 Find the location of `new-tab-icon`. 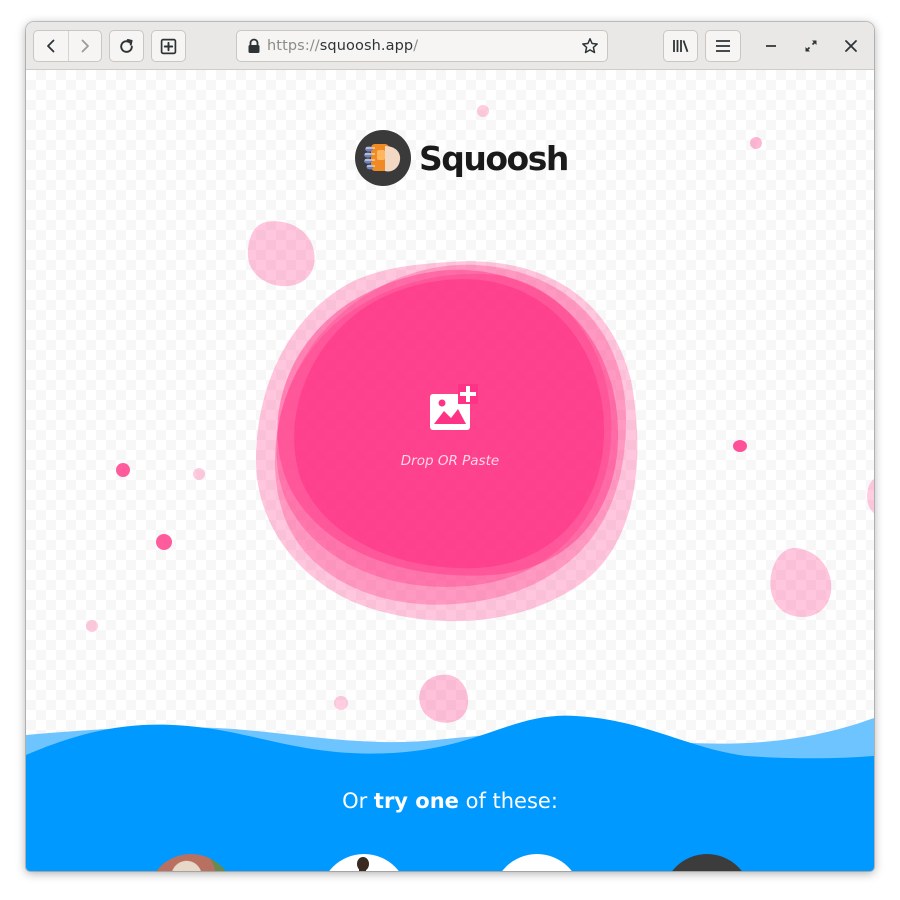

new-tab-icon is located at coordinates (168, 46).